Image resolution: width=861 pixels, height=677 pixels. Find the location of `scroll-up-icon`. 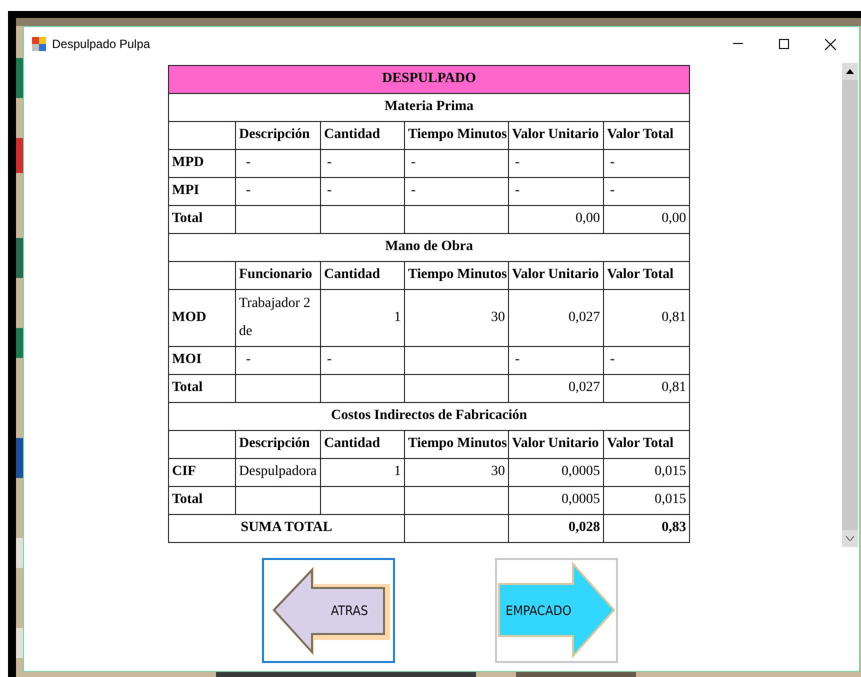

scroll-up-icon is located at coordinates (850, 71).